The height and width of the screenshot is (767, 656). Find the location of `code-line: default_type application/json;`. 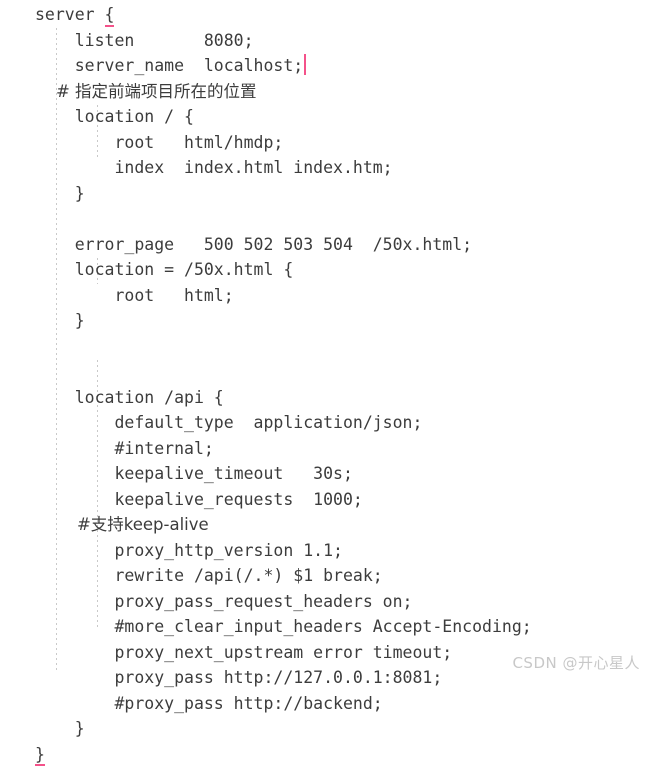

code-line: default_type application/json; is located at coordinates (345, 423).